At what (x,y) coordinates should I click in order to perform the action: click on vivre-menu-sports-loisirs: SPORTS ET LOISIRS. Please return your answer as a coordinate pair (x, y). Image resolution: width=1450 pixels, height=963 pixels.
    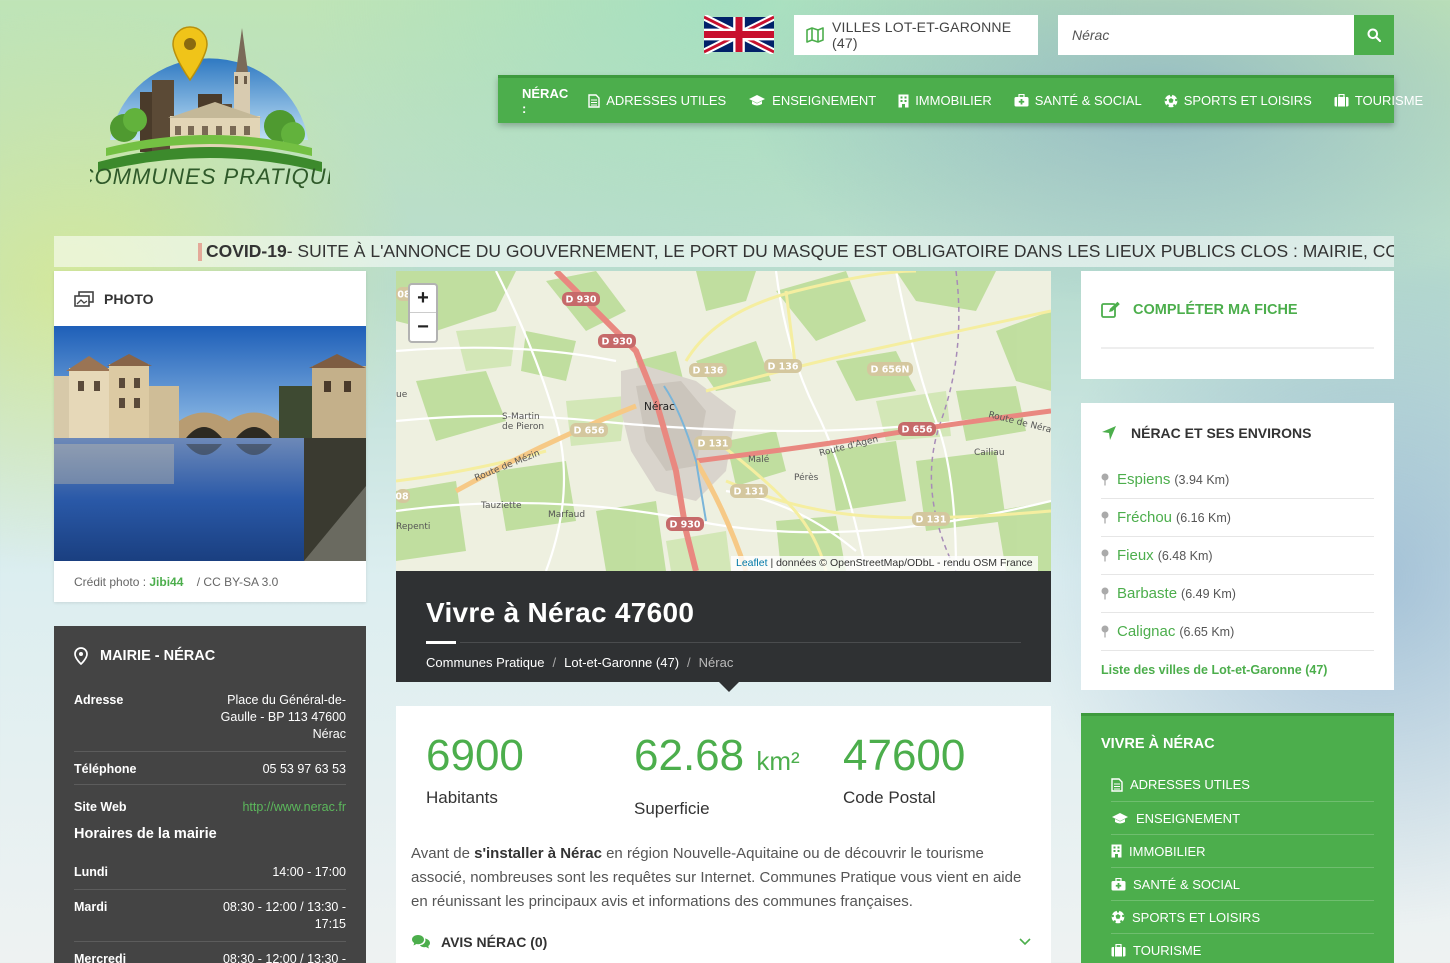
    Looking at the image, I should click on (1242, 916).